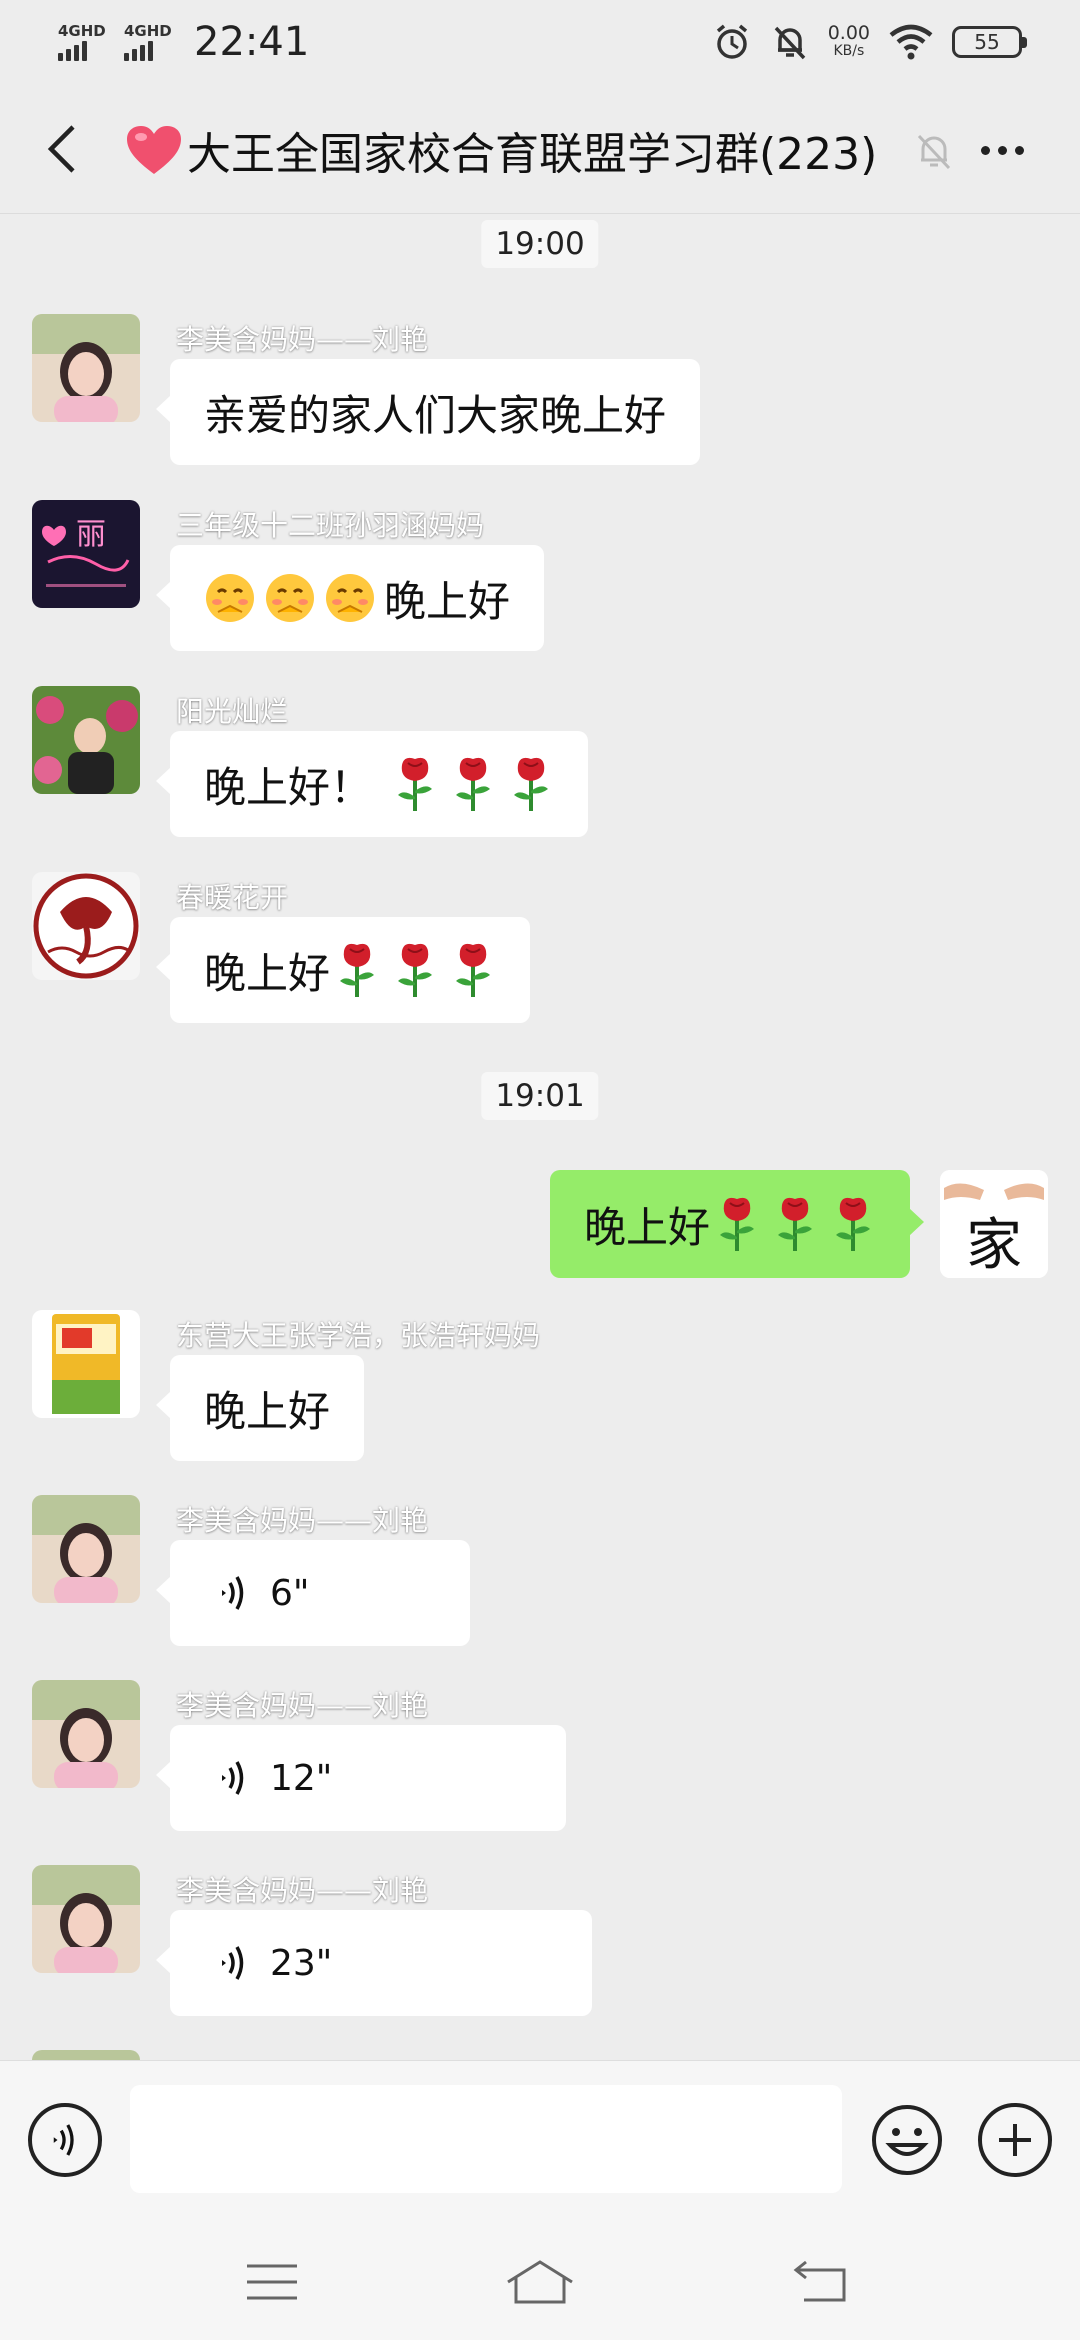 This screenshot has width=1080, height=2340. What do you see at coordinates (313, 1593) in the screenshot?
I see `voice-message-bubble: 6"` at bounding box center [313, 1593].